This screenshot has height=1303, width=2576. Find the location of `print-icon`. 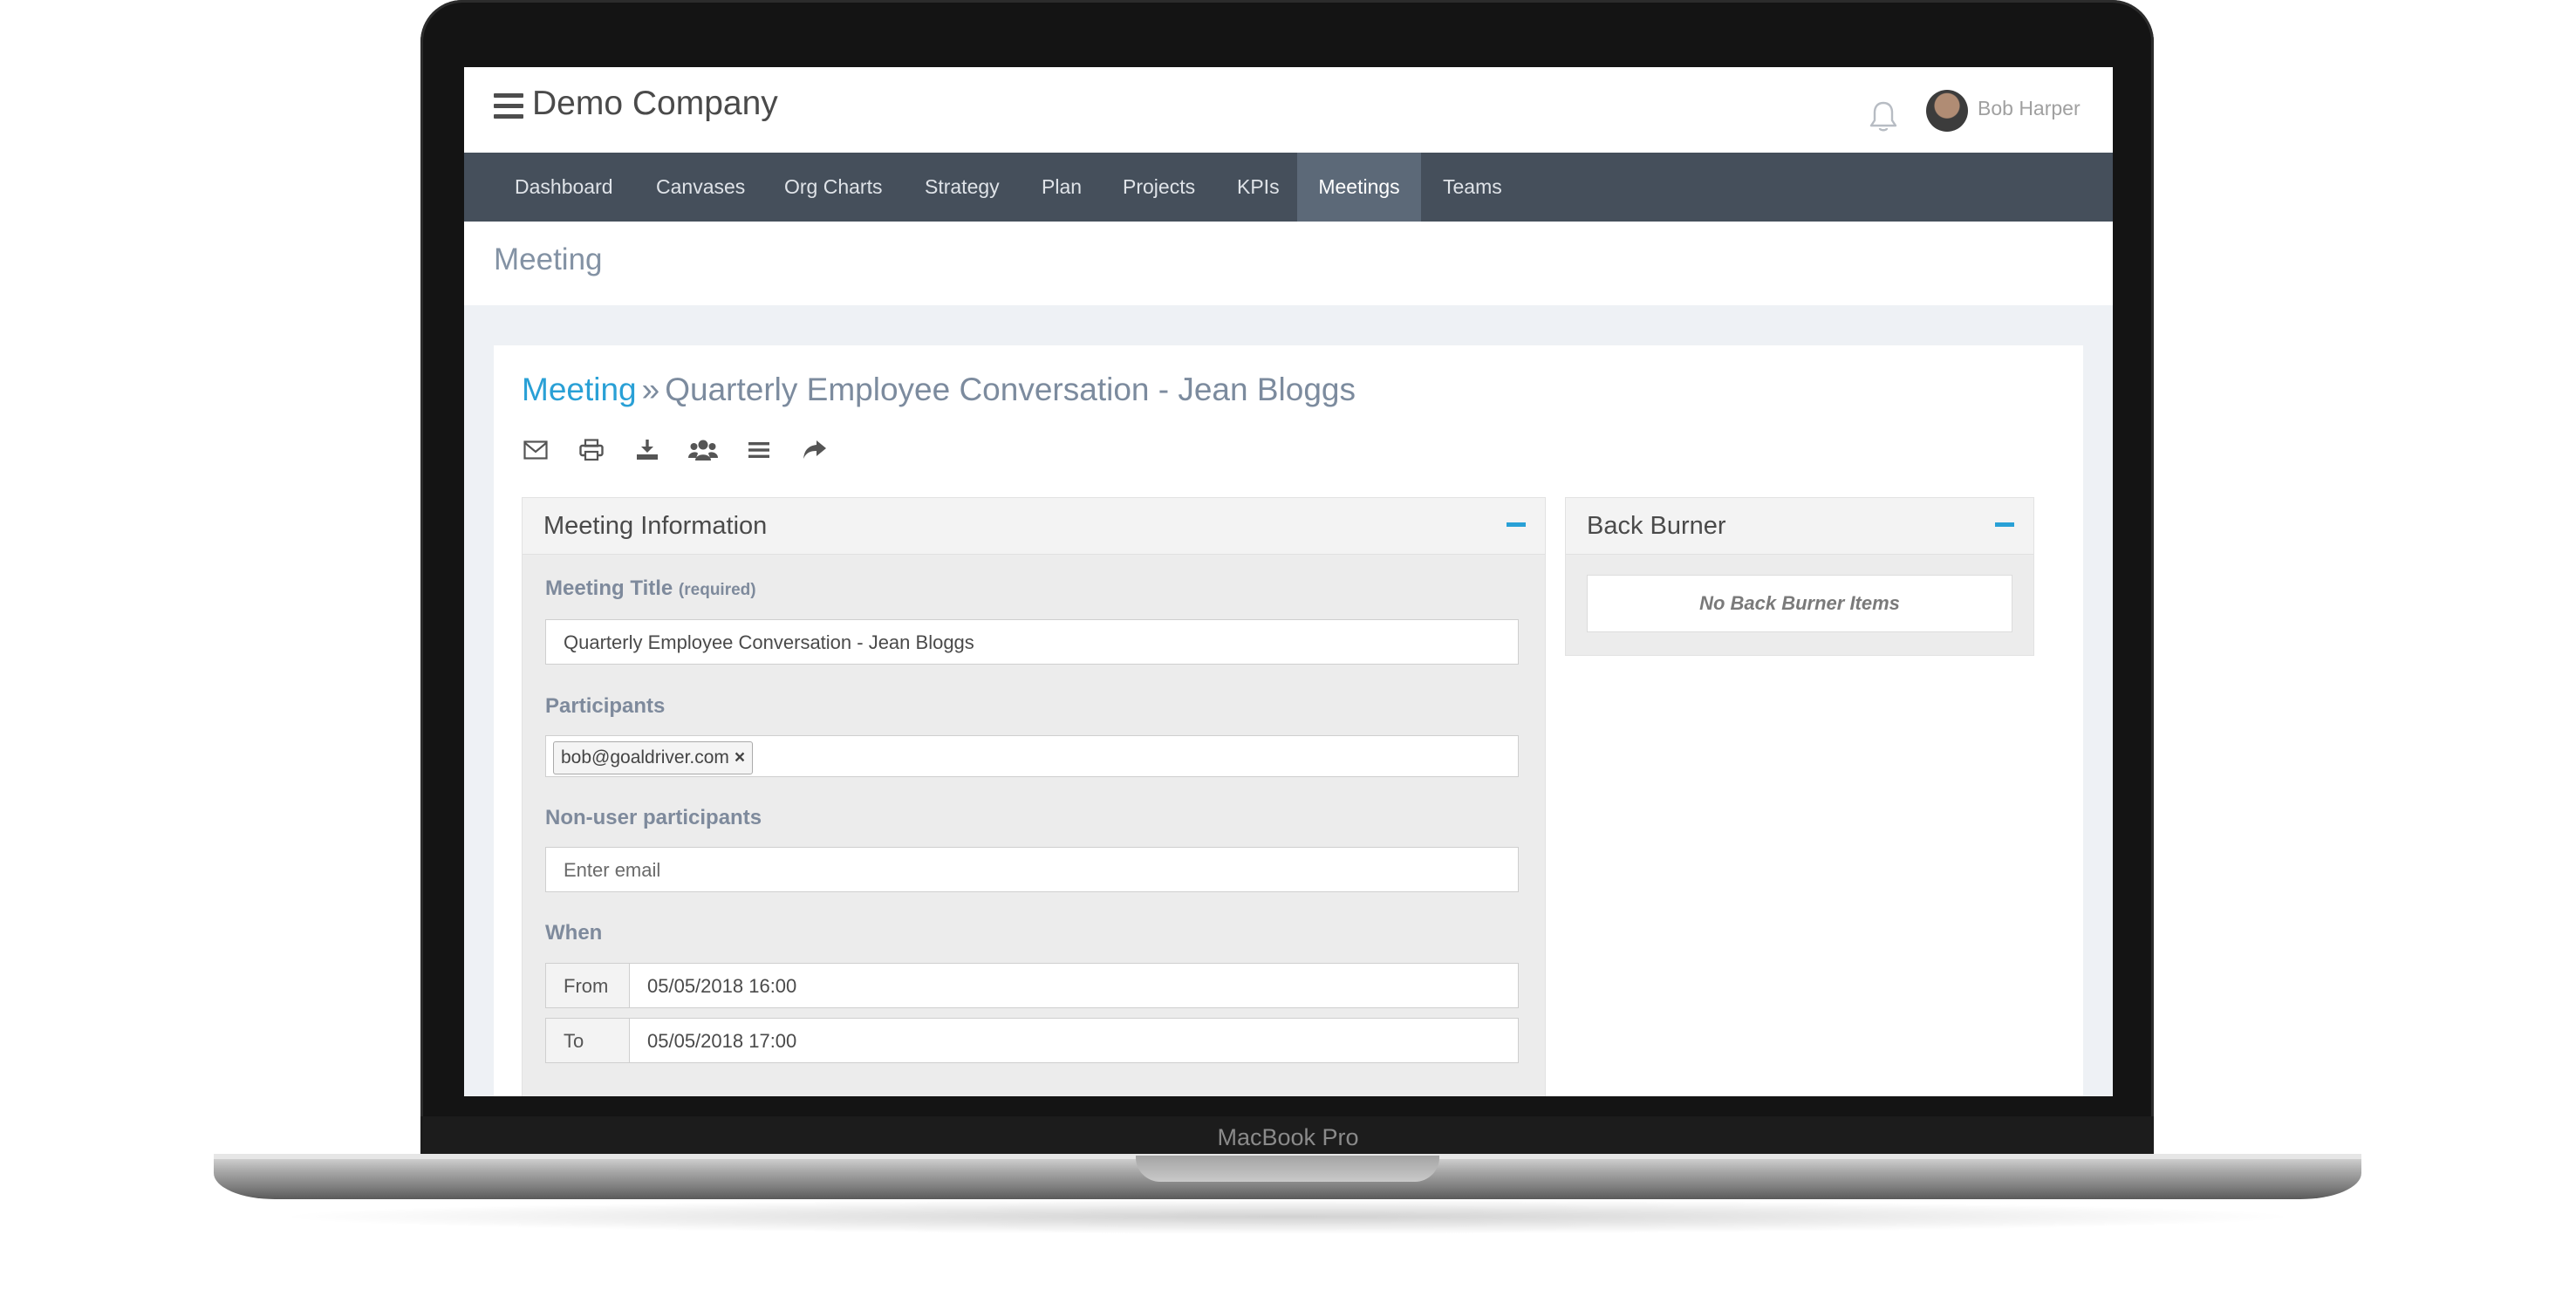

print-icon is located at coordinates (591, 450).